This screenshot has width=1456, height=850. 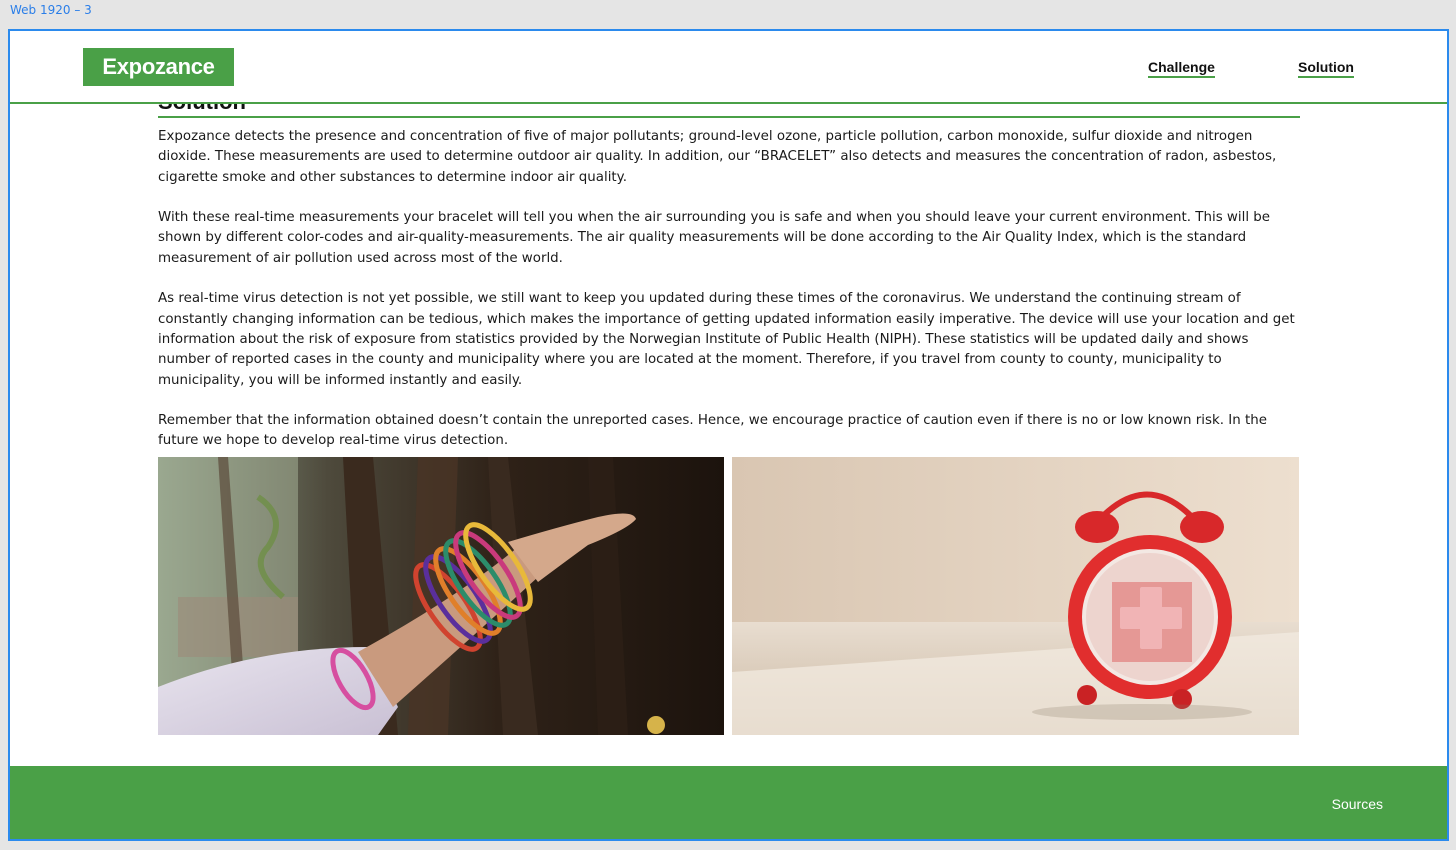 I want to click on artboard-label: Web 1920 – 3, so click(x=51, y=10).